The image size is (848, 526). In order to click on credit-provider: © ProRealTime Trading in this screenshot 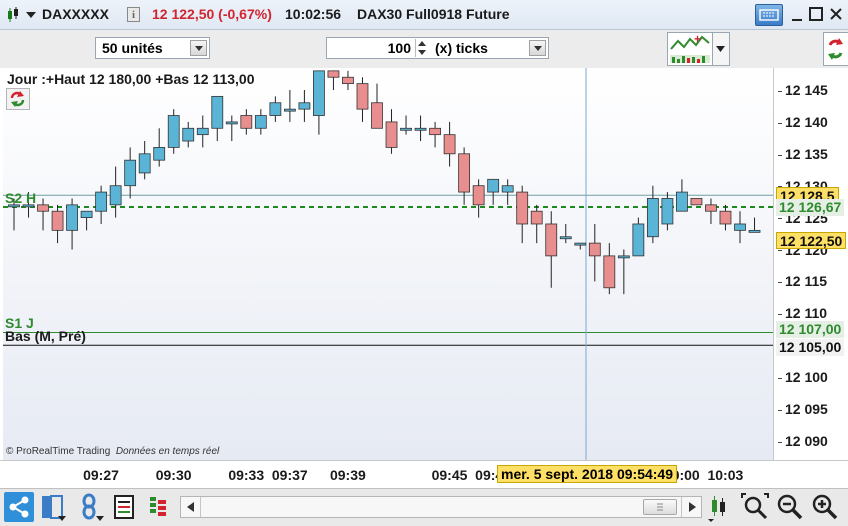, I will do `click(58, 451)`.